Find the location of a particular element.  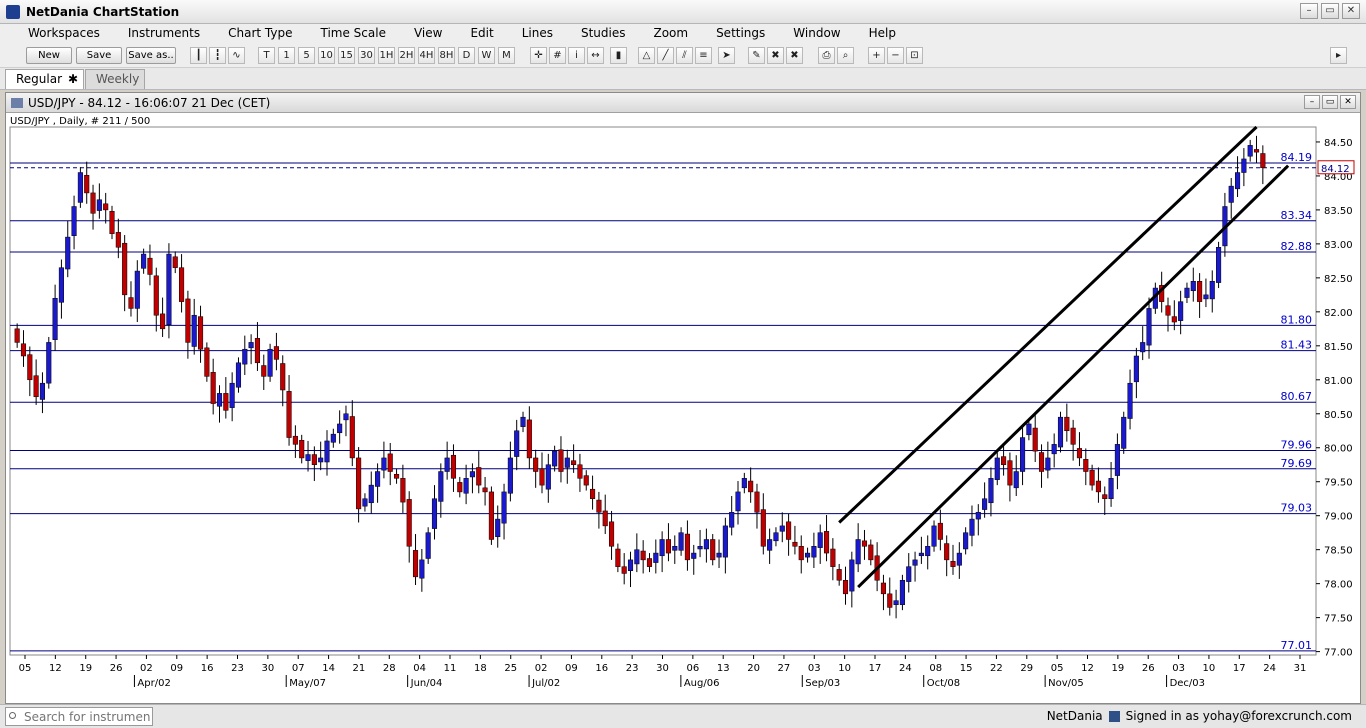

timescale-10-button: 10 is located at coordinates (326, 55).